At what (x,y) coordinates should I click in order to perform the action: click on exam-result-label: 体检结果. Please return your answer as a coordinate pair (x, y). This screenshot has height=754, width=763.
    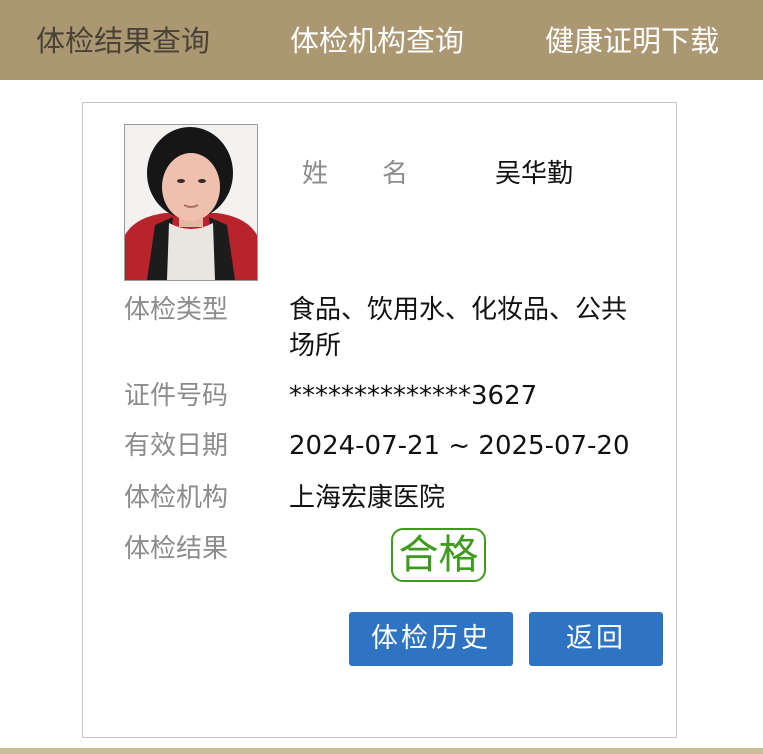
    Looking at the image, I should click on (176, 549).